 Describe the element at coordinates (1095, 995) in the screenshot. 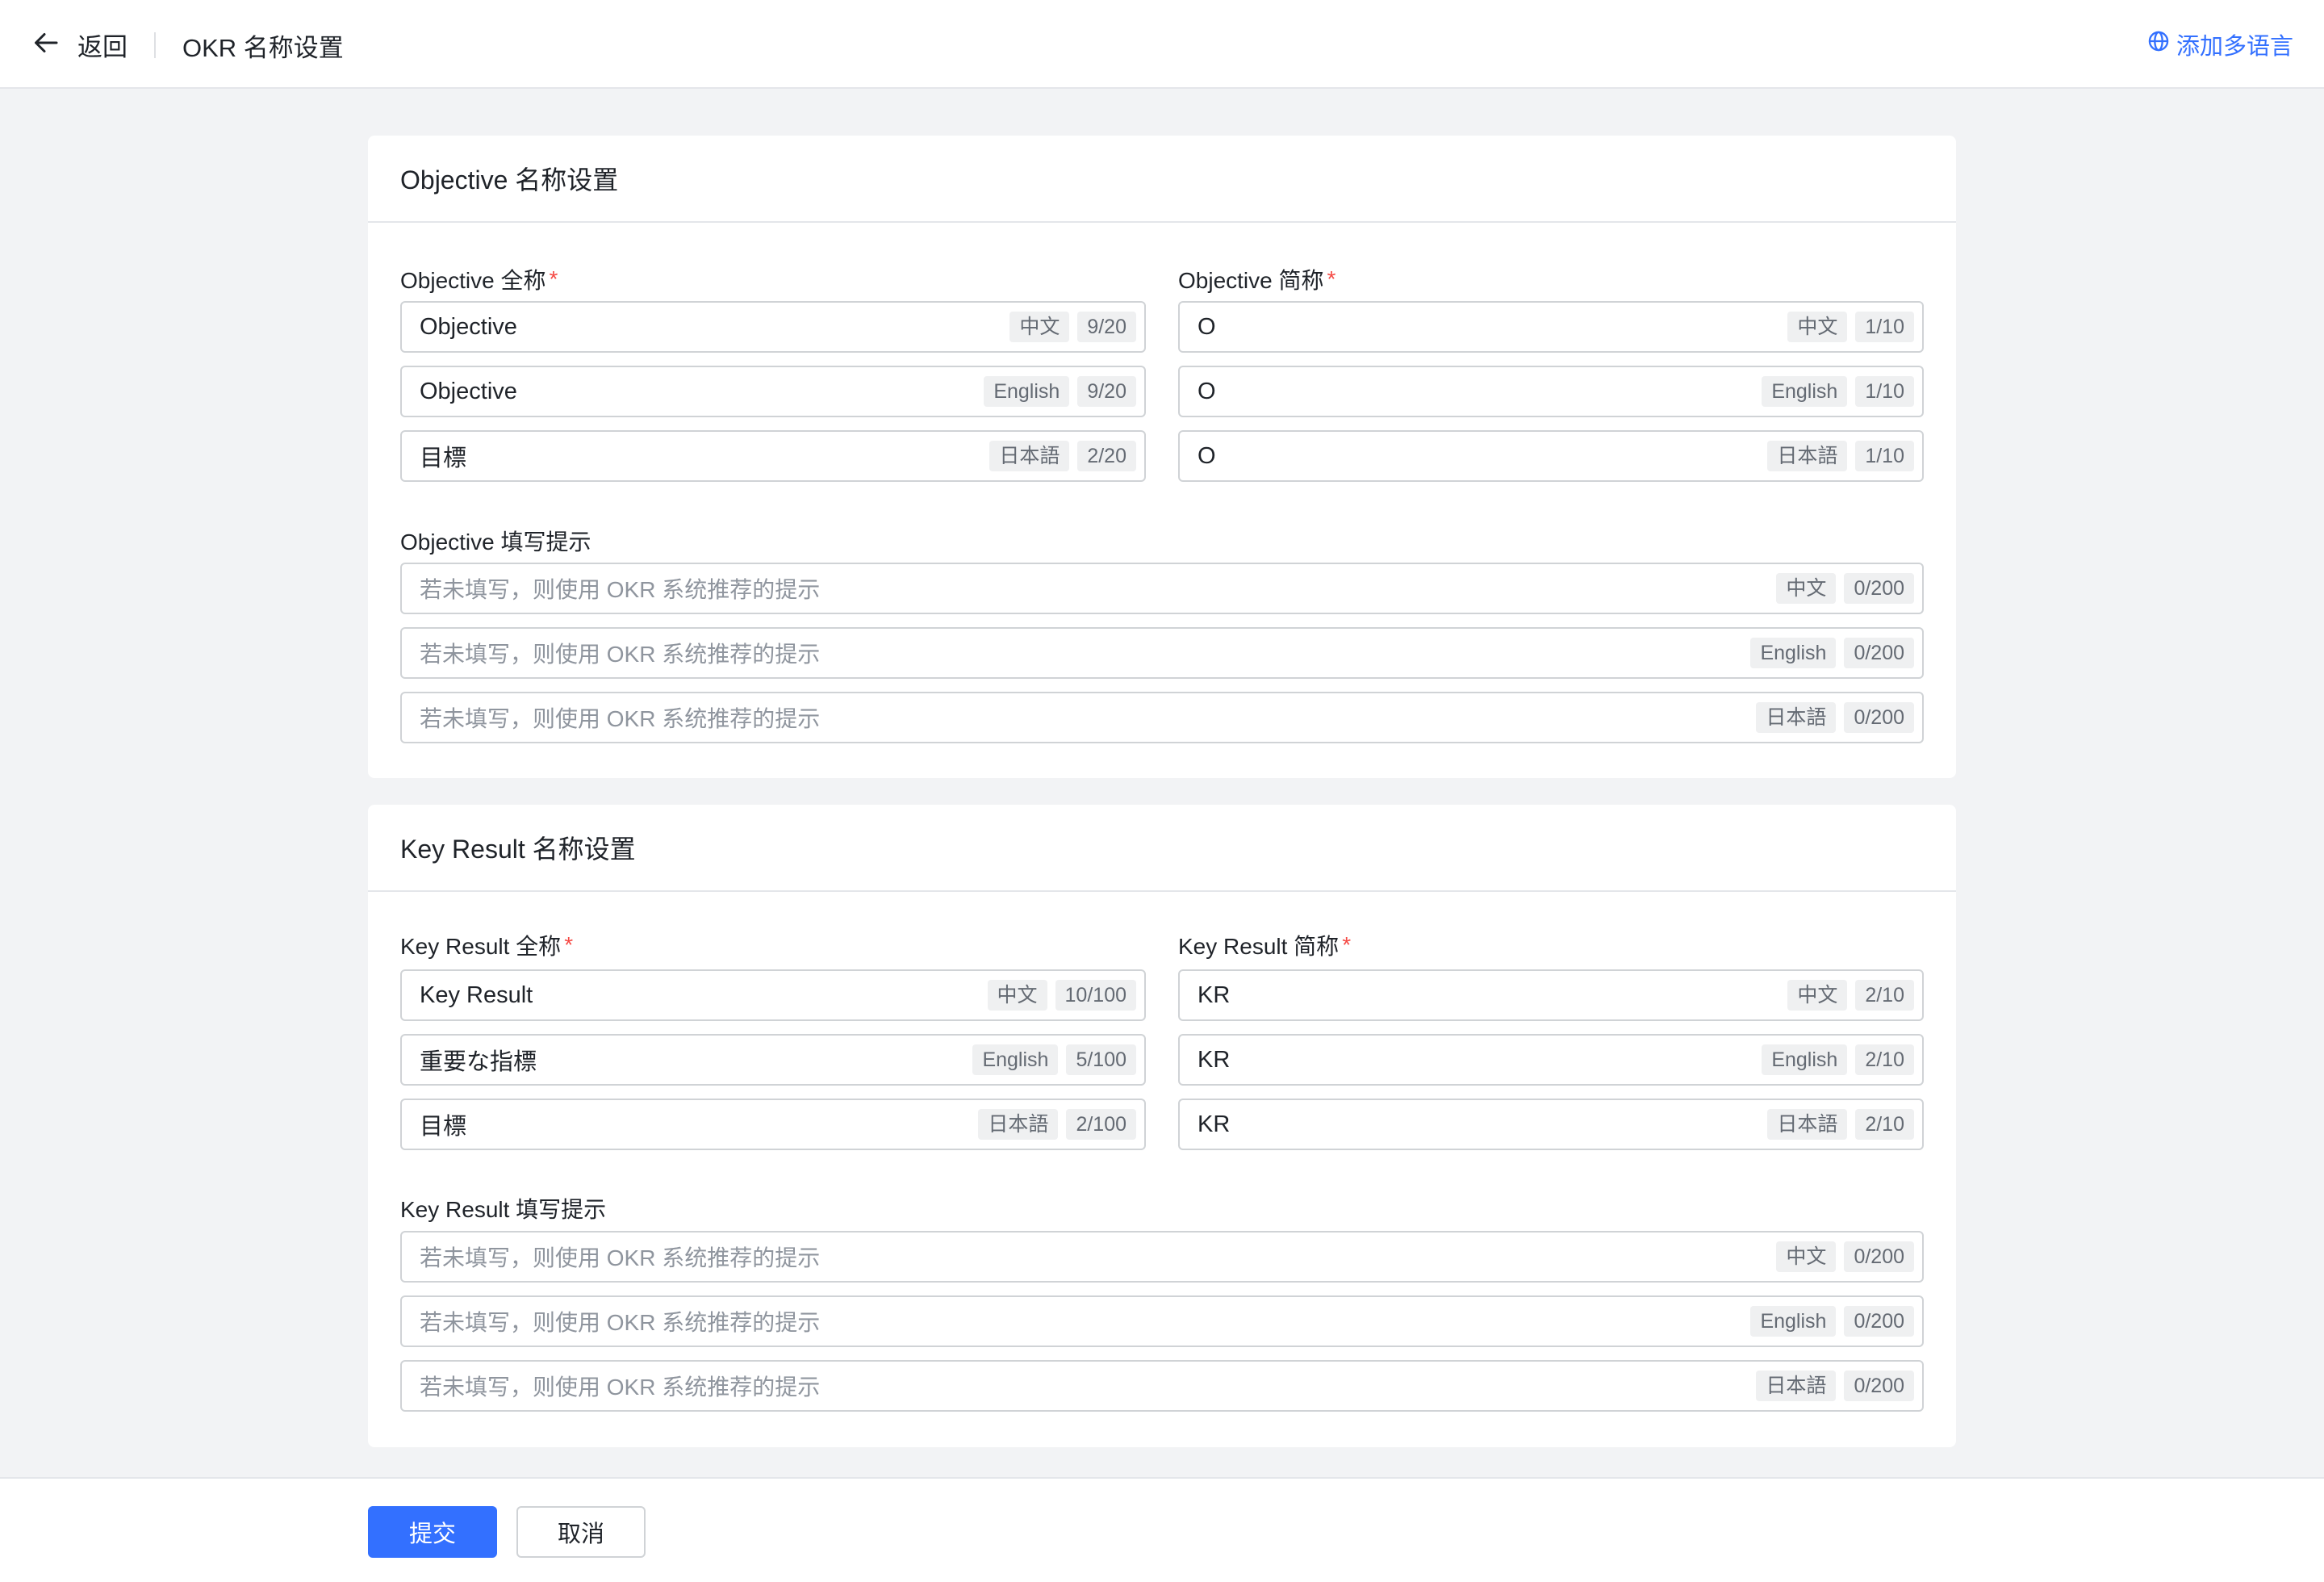

I see `char-counter: 10/100` at that location.